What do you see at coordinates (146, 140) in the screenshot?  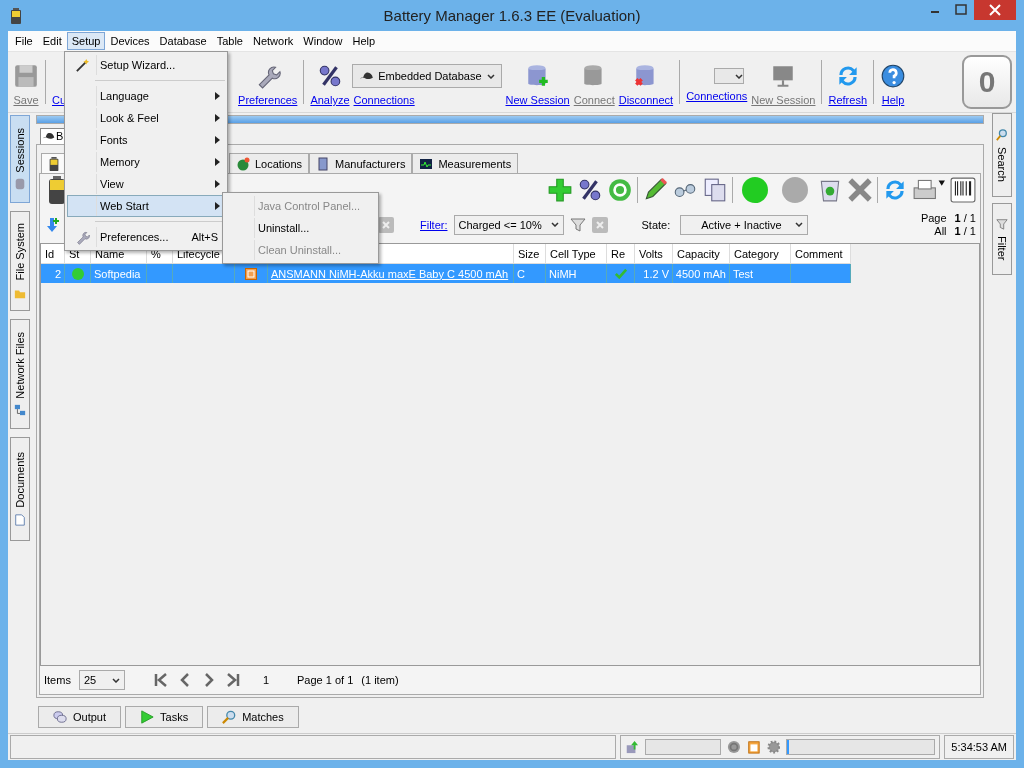 I see `menu-item: Fonts` at bounding box center [146, 140].